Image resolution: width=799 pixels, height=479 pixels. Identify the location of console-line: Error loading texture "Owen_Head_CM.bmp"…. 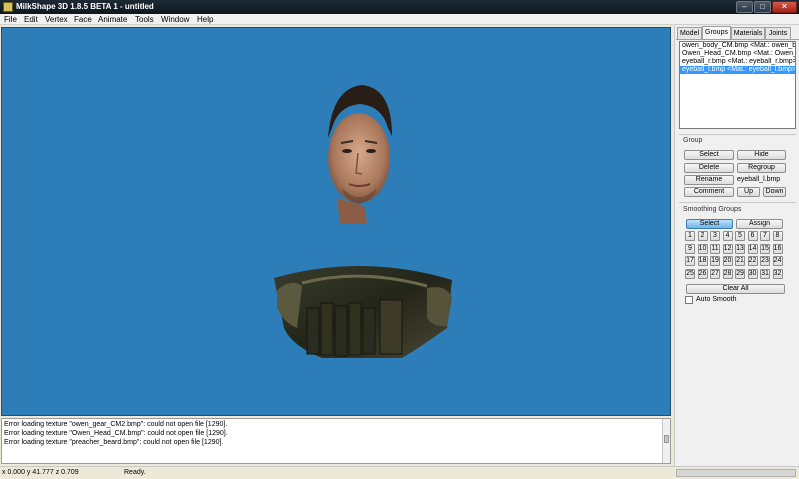
(116, 433).